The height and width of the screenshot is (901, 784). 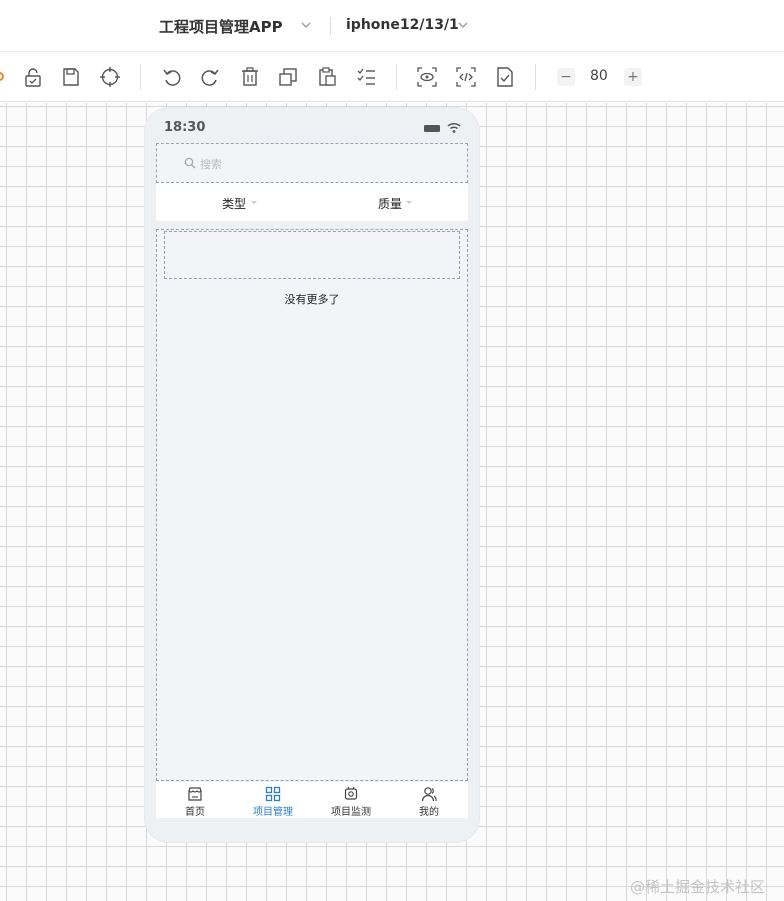 I want to click on status-time: 18:30, so click(x=185, y=127).